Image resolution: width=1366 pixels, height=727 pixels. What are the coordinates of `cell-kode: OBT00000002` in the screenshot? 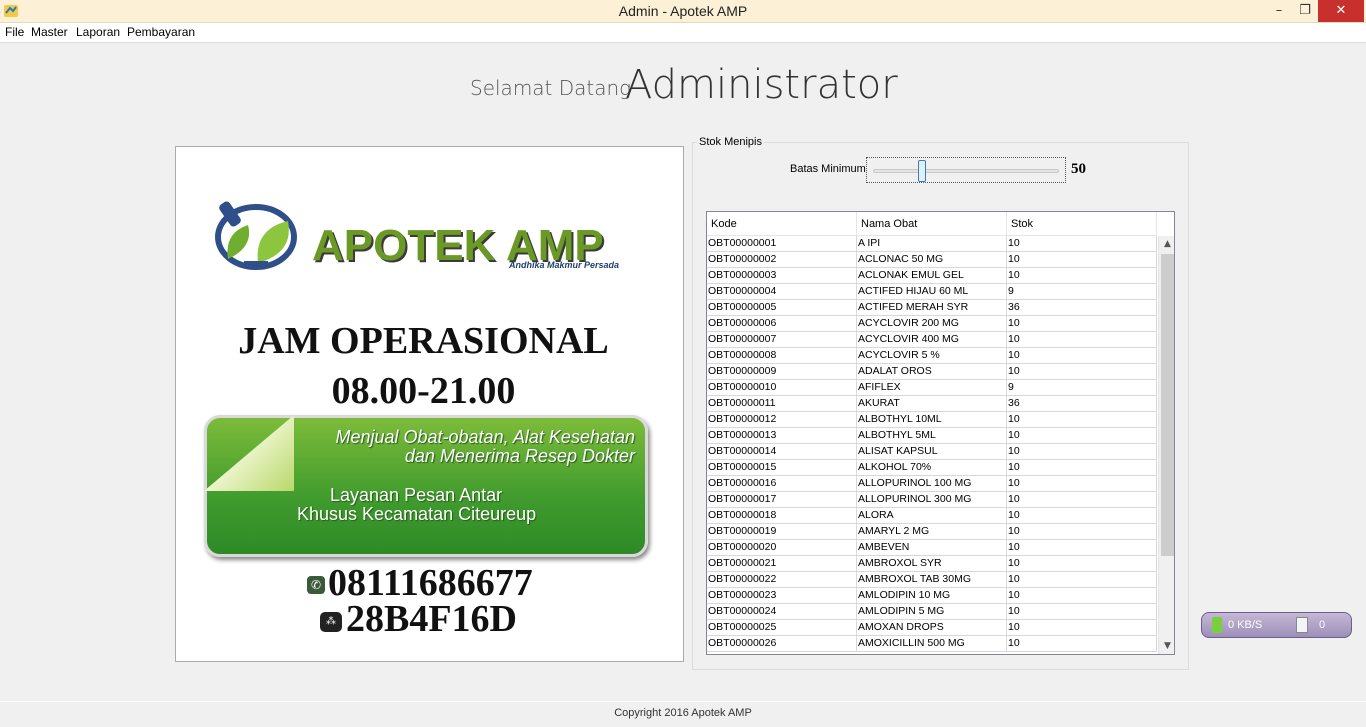 It's located at (782, 260).